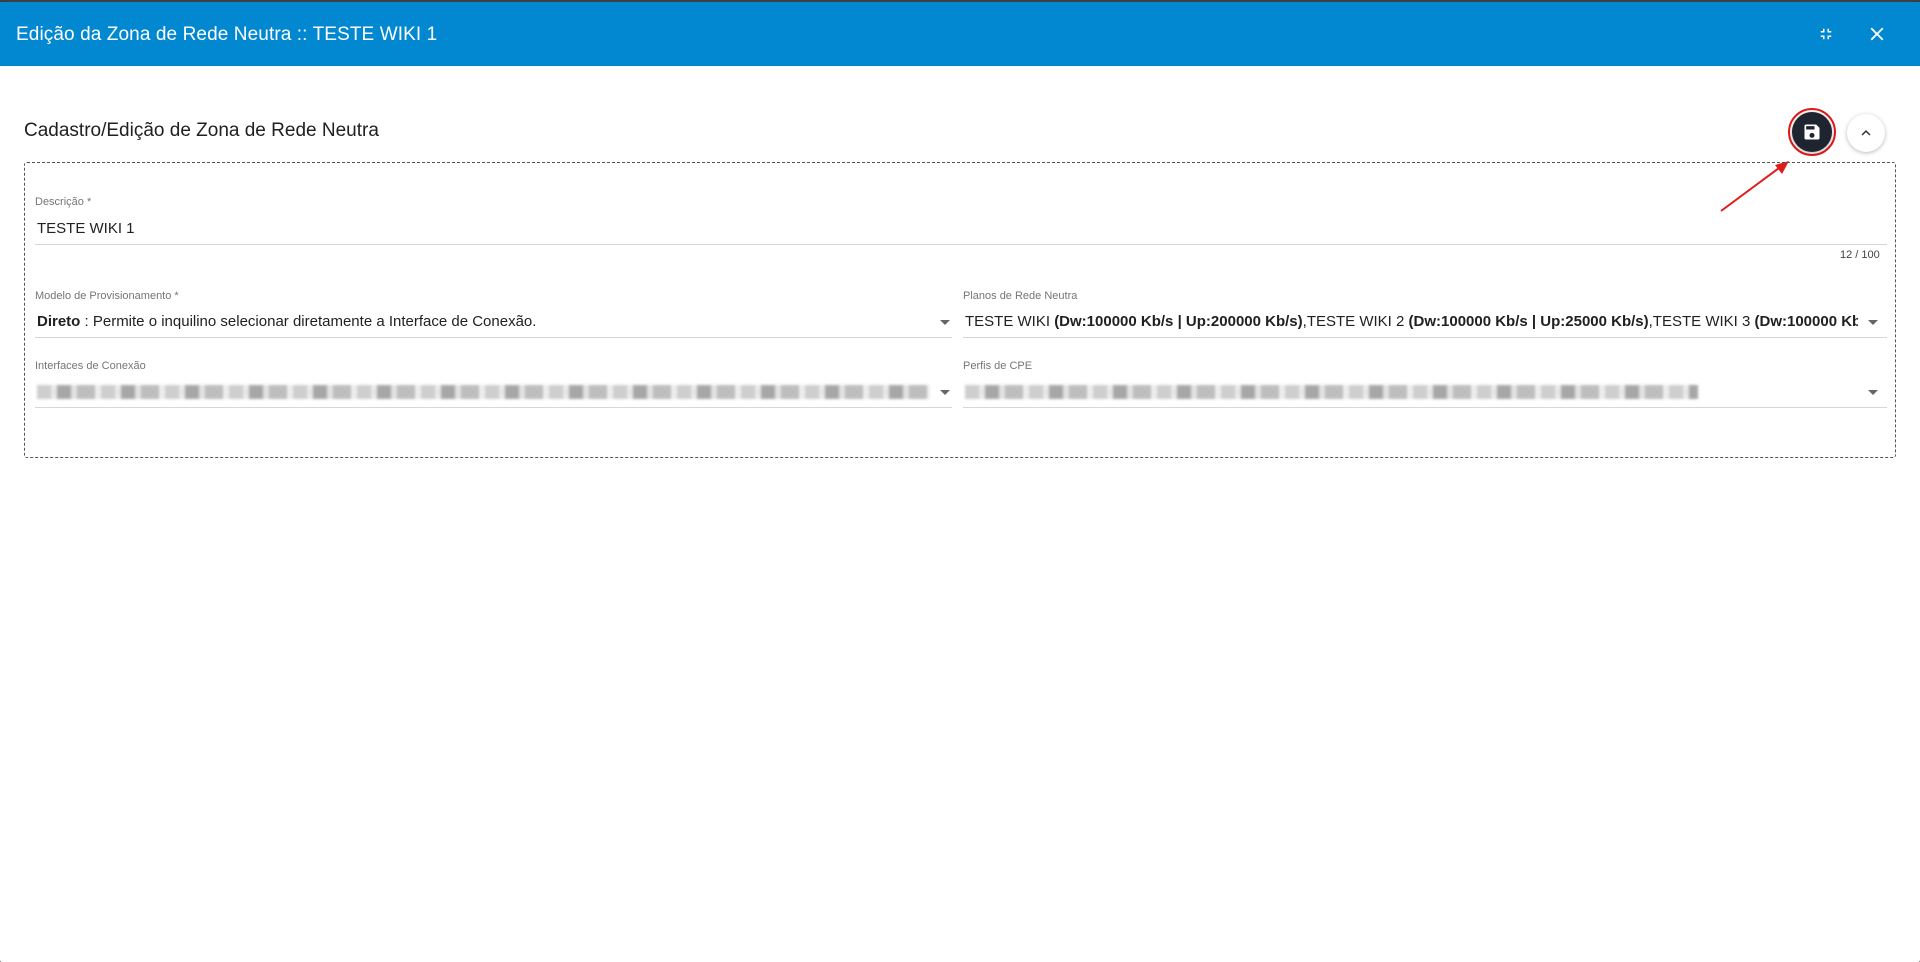  I want to click on plano-1-detail: (Dw:100000 Kb/s | Up:200000 Kb/s), so click(1178, 321).